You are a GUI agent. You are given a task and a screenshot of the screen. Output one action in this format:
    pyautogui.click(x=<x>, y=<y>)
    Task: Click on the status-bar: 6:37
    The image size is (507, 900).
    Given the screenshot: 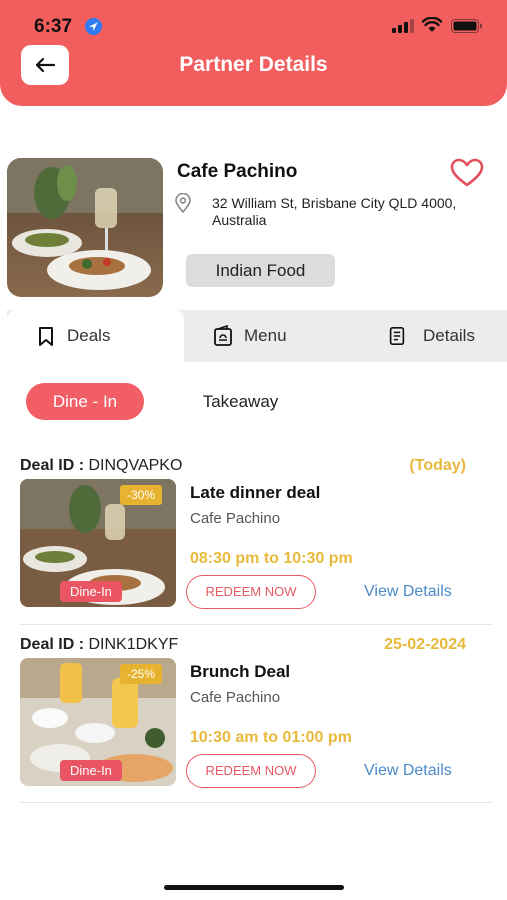 What is the action you would take?
    pyautogui.click(x=253, y=25)
    